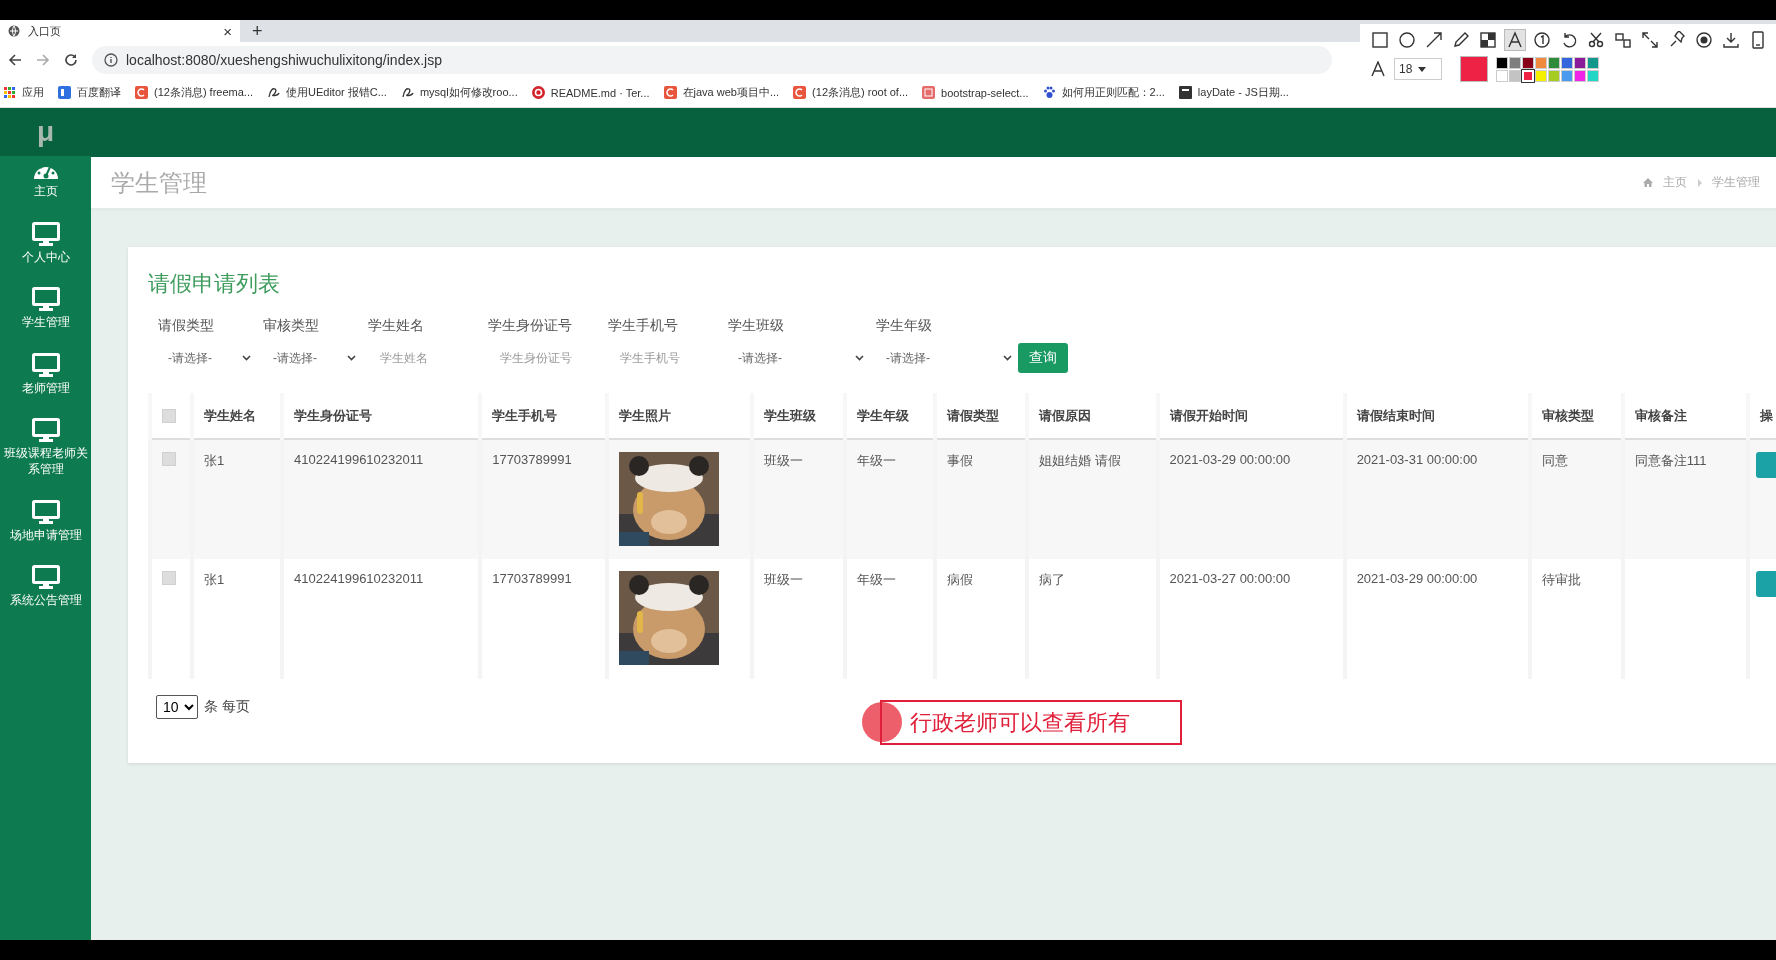  Describe the element at coordinates (71, 60) in the screenshot. I see `reload-icon` at that location.